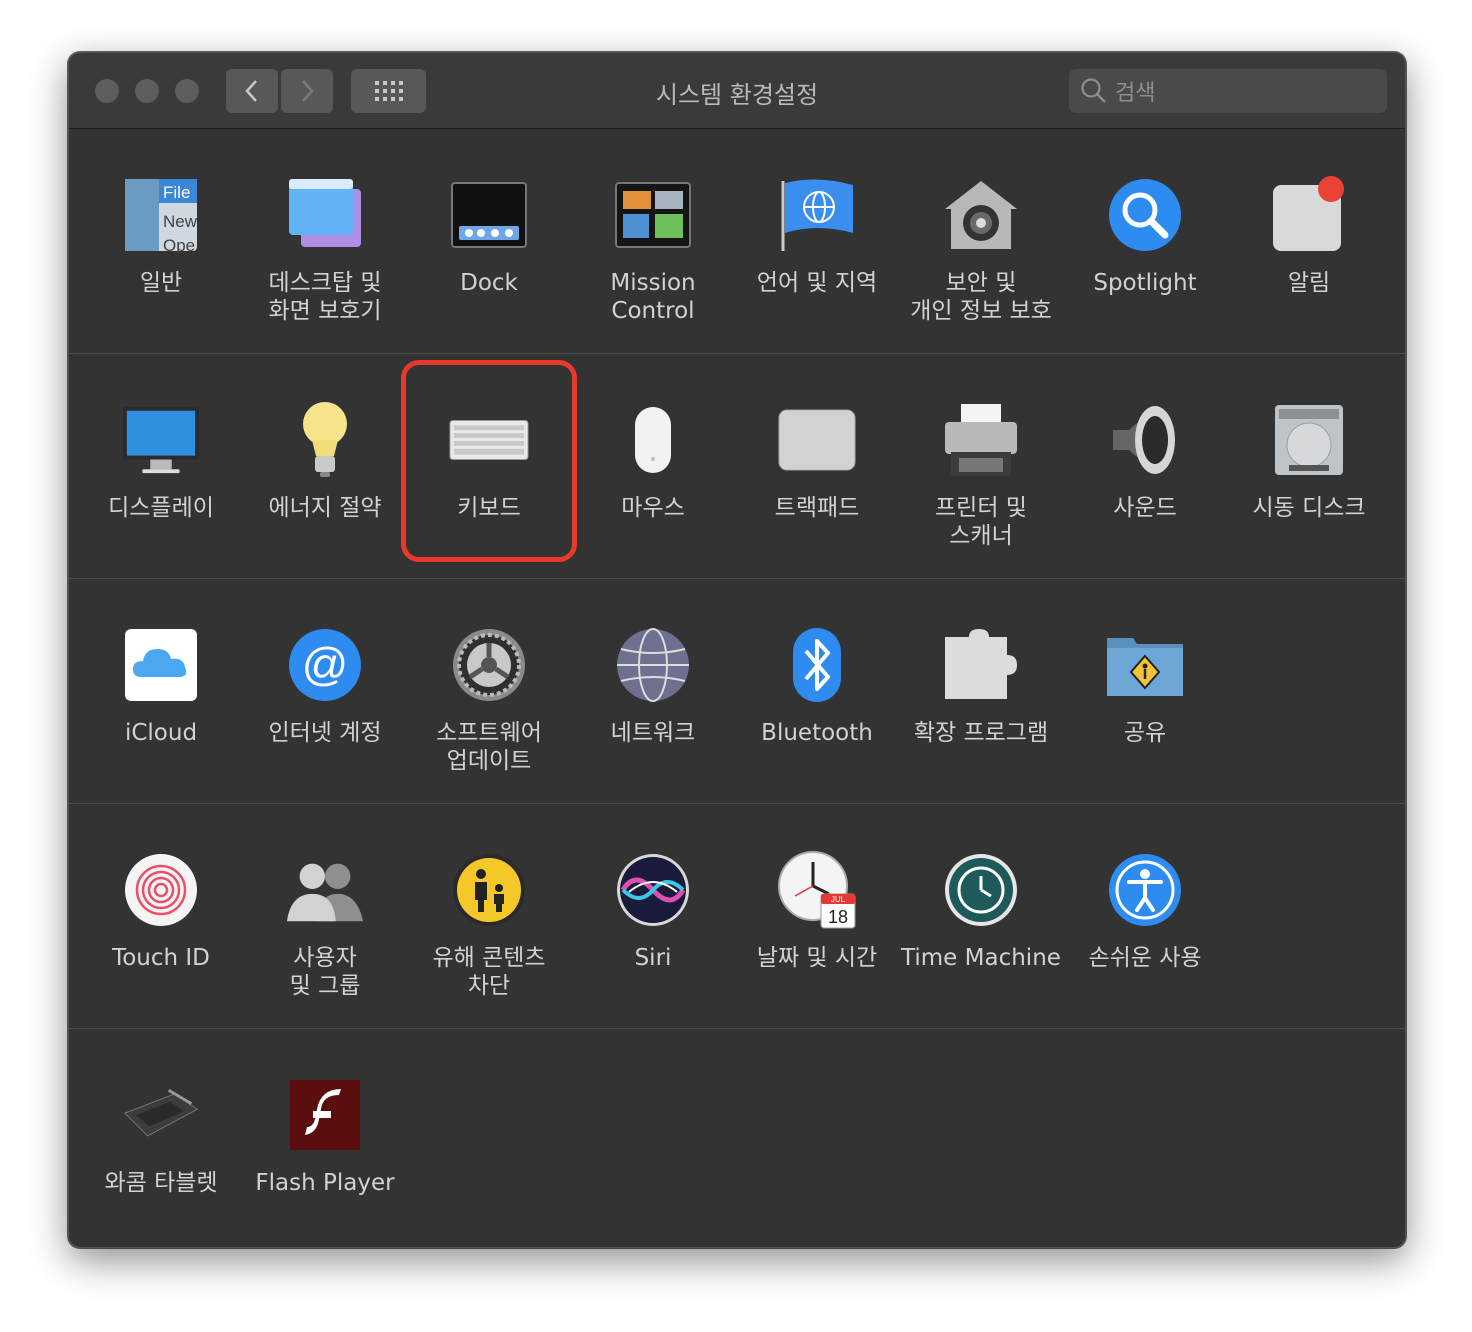 The width and height of the screenshot is (1472, 1332). What do you see at coordinates (161, 890) in the screenshot?
I see `touch-id-icon` at bounding box center [161, 890].